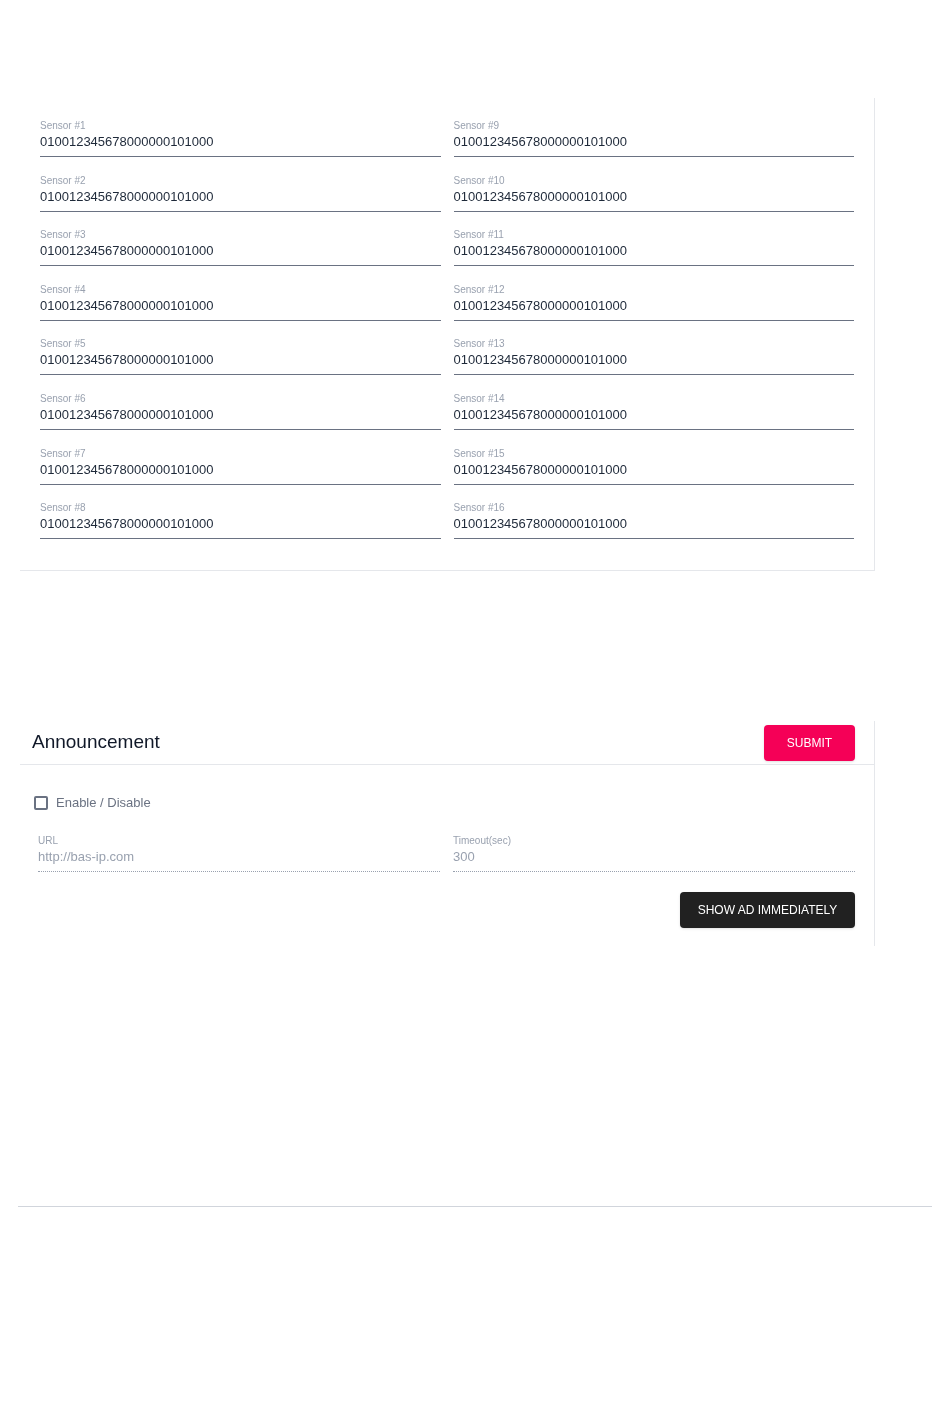  I want to click on field-label: Sensor #10, so click(479, 180).